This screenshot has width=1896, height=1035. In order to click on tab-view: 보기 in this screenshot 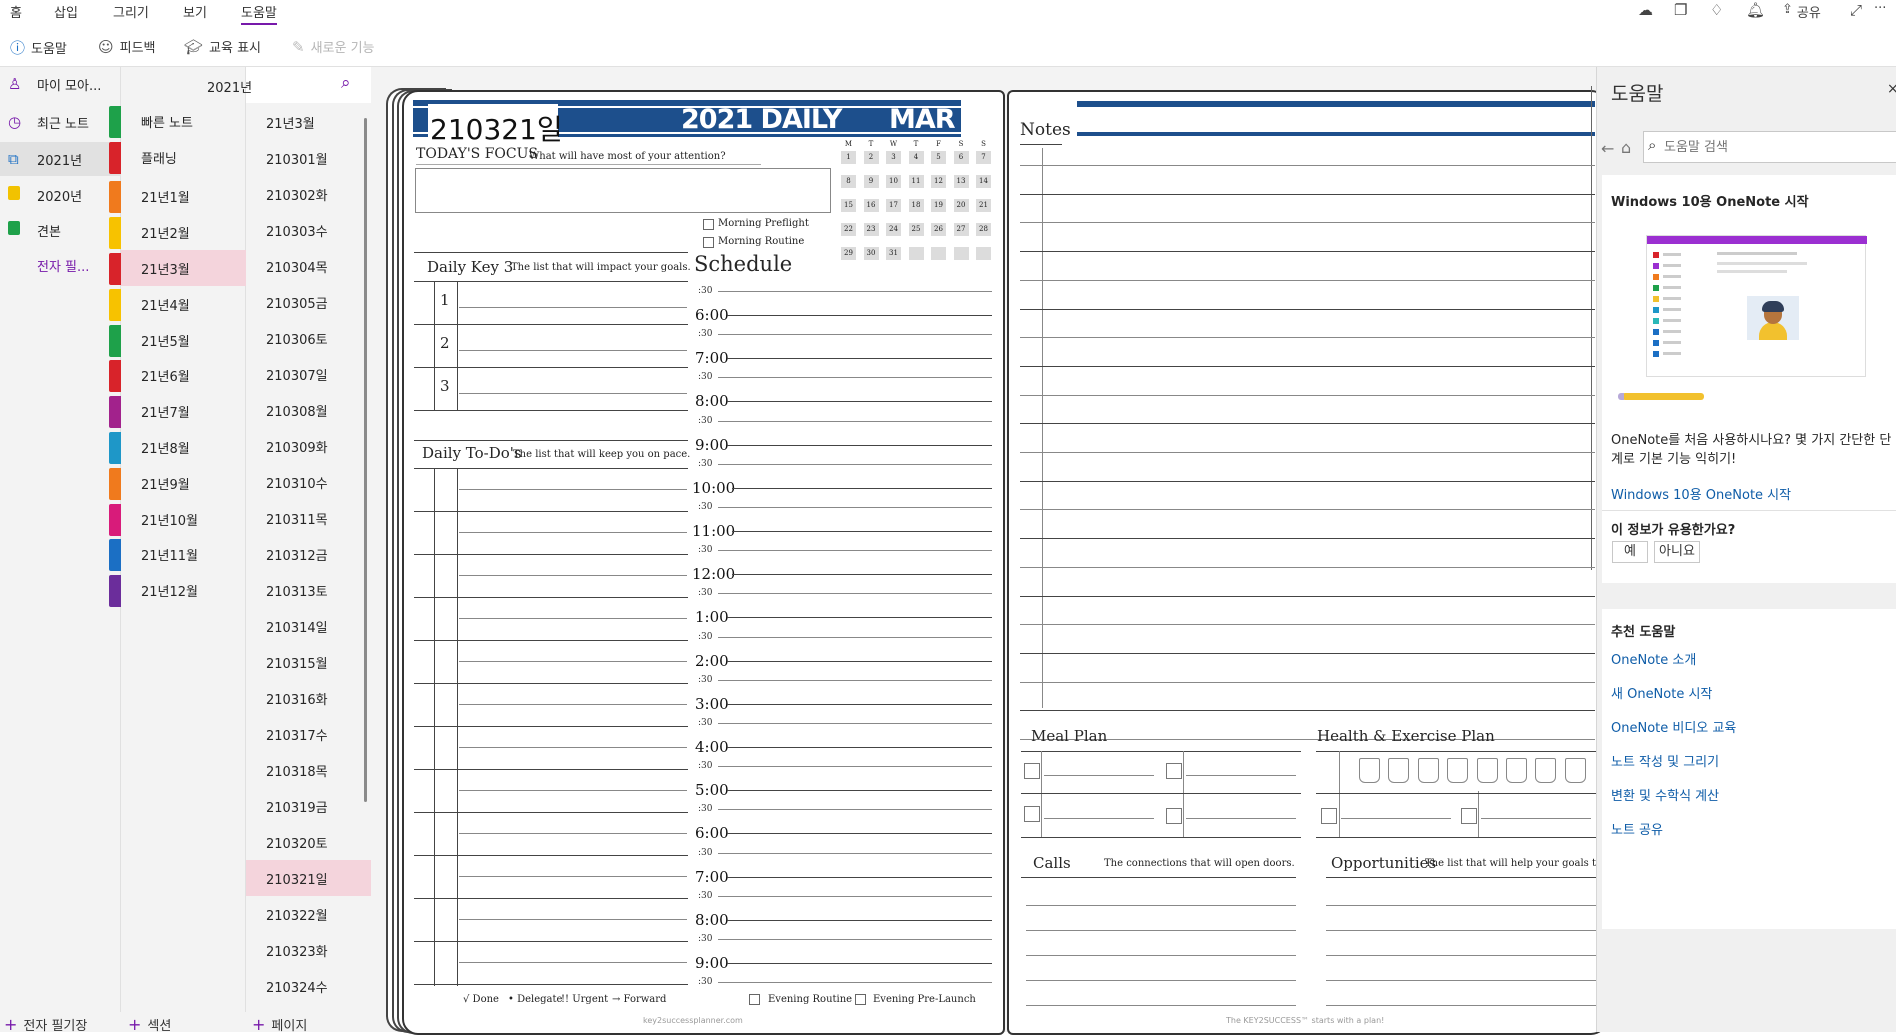, I will do `click(195, 11)`.